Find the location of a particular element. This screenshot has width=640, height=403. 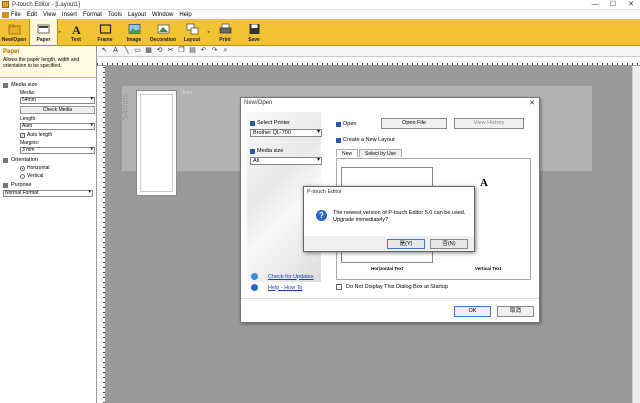

paste-icon: ▤ is located at coordinates (192, 51).